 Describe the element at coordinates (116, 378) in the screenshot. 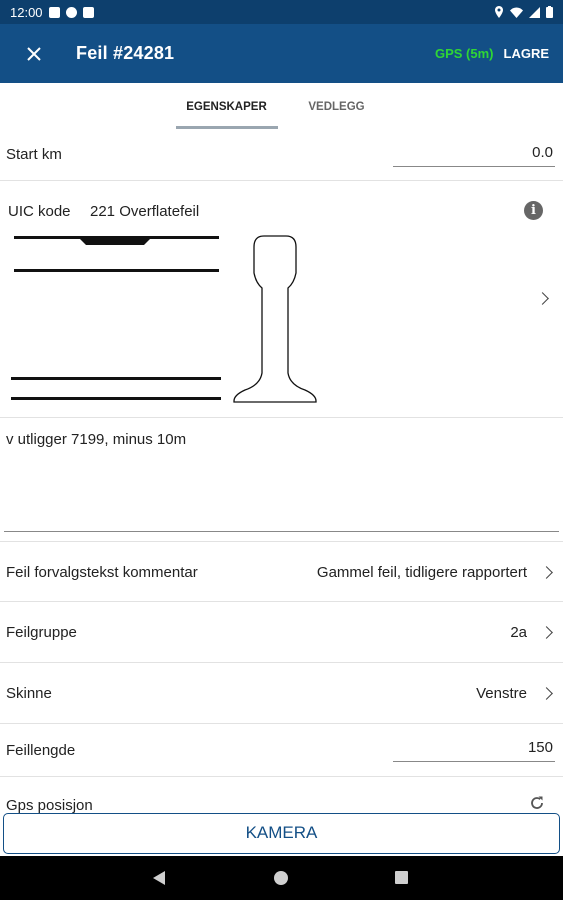

I see `rail-lower-line` at that location.